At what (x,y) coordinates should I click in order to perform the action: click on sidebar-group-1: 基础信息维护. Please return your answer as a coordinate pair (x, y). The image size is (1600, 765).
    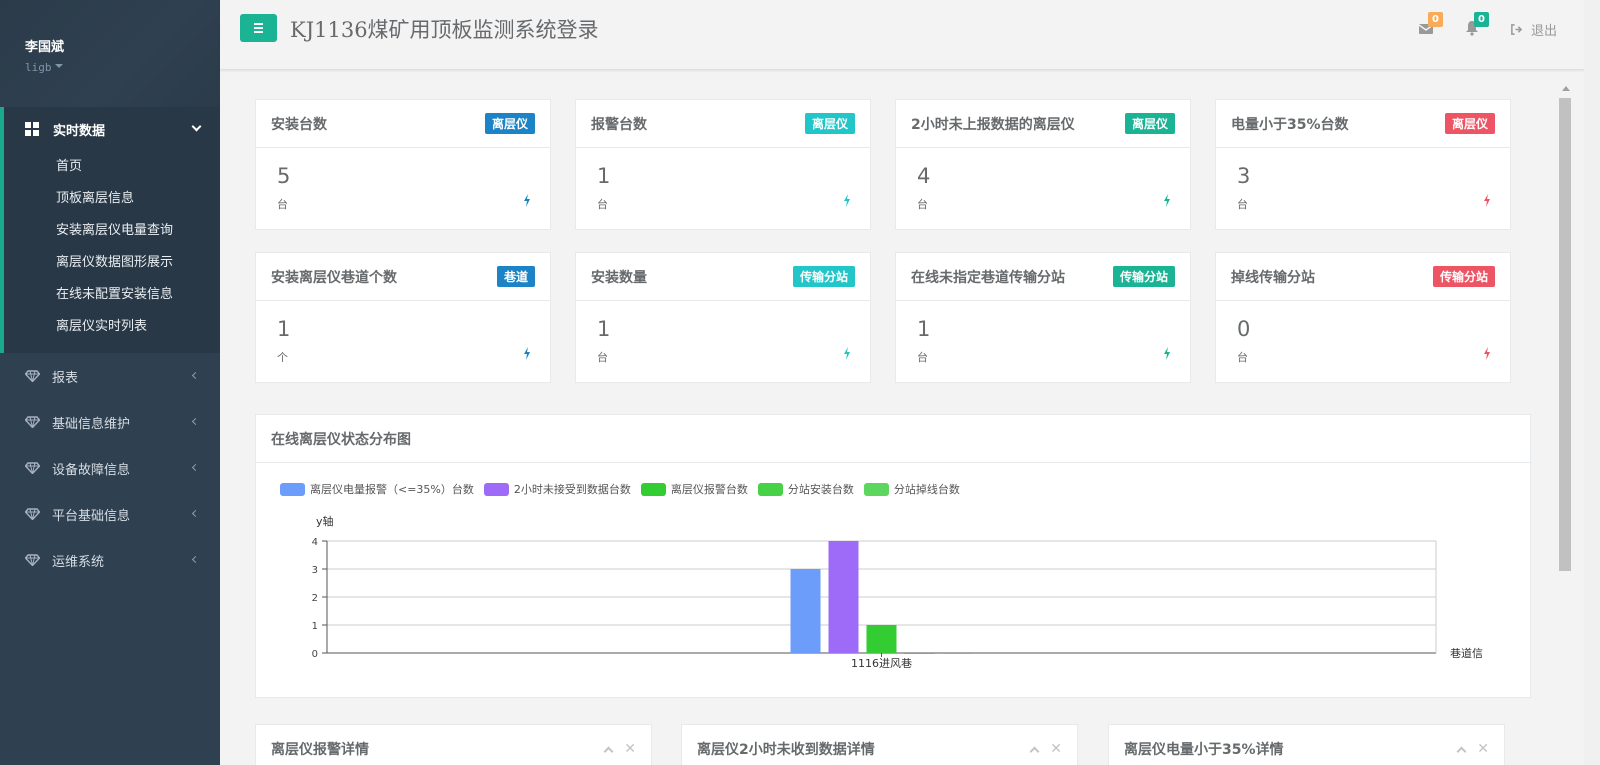
    Looking at the image, I should click on (110, 422).